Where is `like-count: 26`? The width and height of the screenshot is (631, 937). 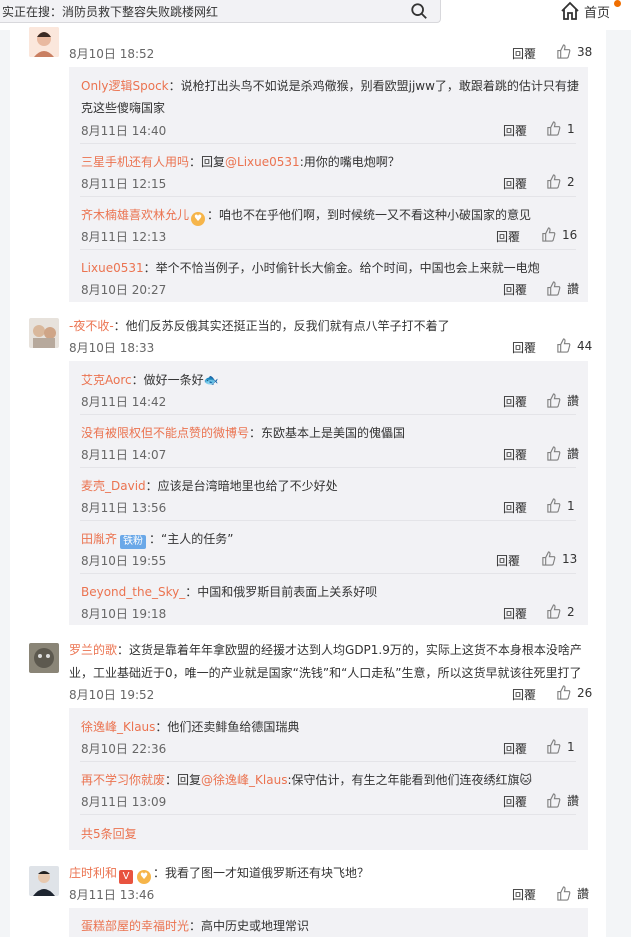
like-count: 26 is located at coordinates (585, 692).